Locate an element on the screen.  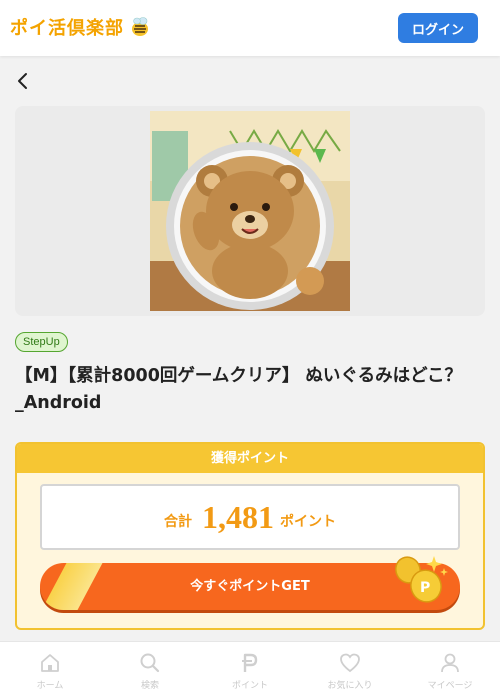
points-icon is located at coordinates (250, 662).